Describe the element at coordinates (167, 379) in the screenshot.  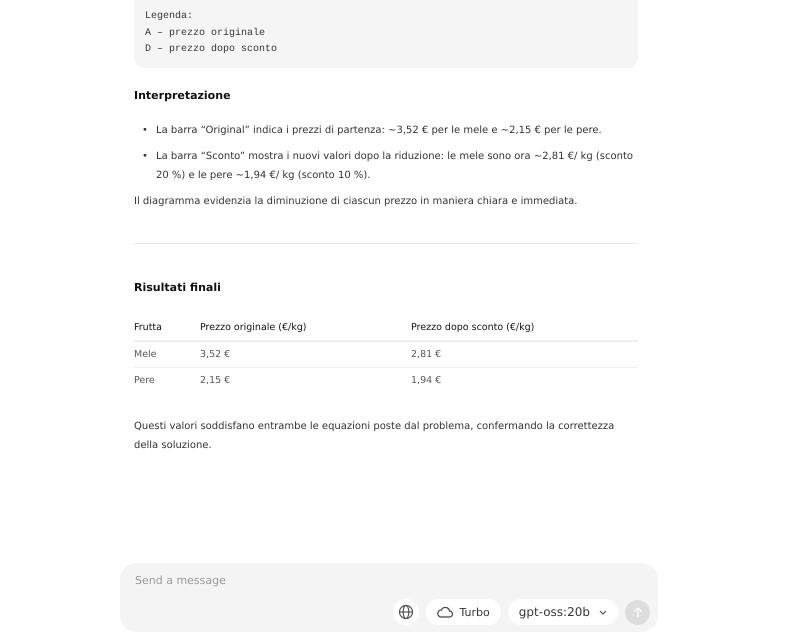
I see `table-cell: Pere` at that location.